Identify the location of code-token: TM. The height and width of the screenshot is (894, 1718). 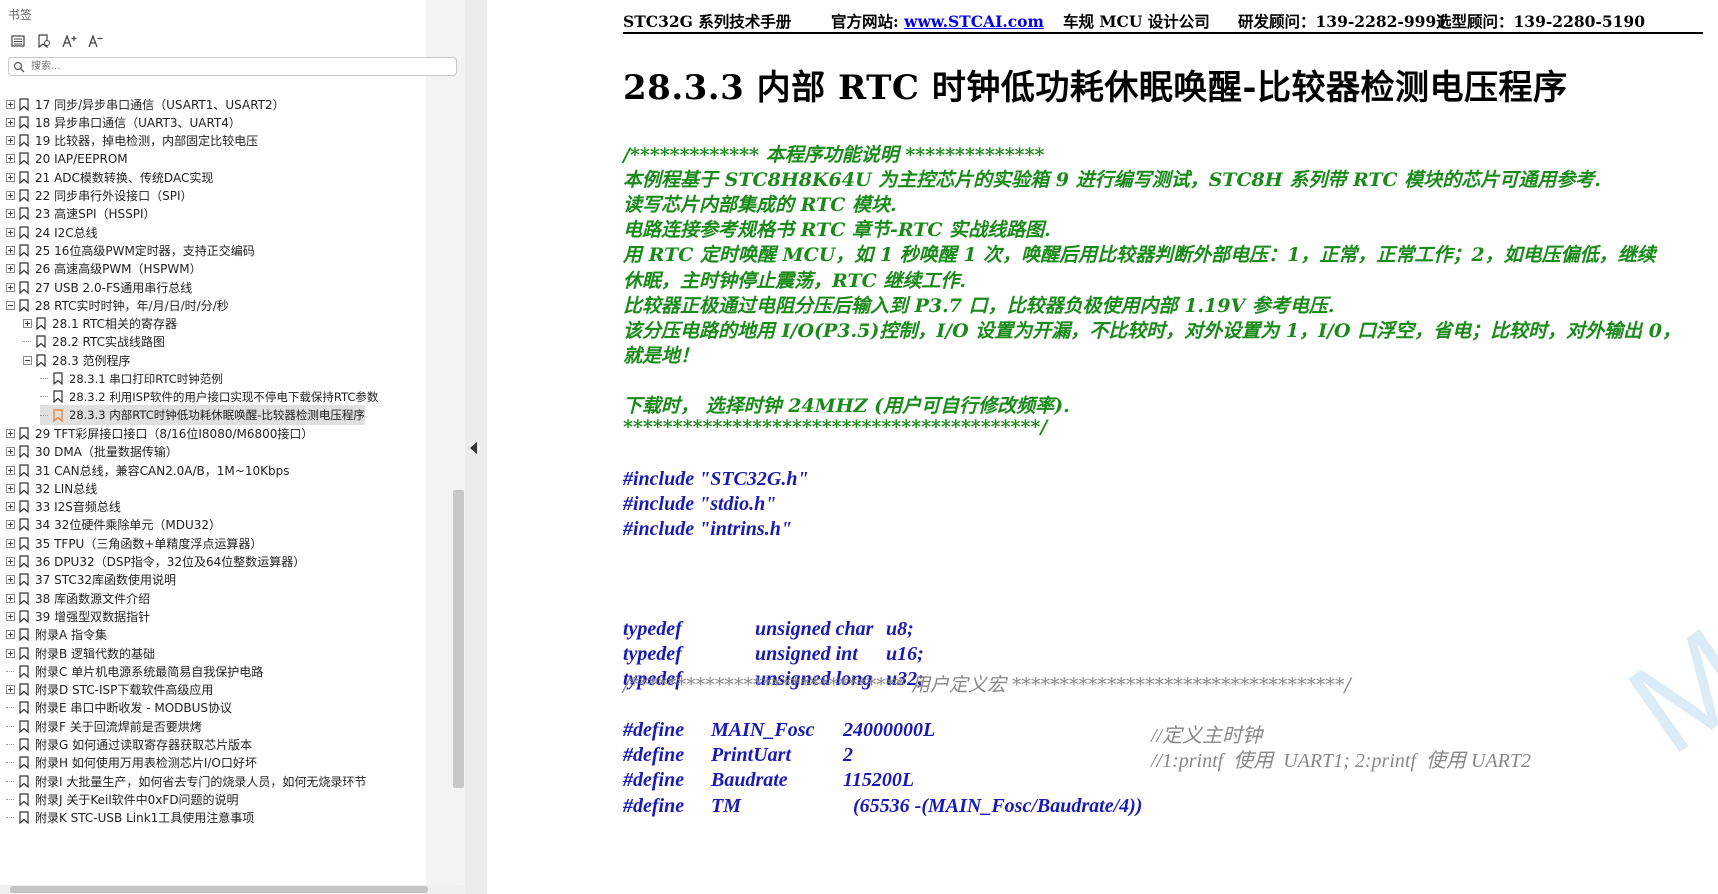
(726, 805).